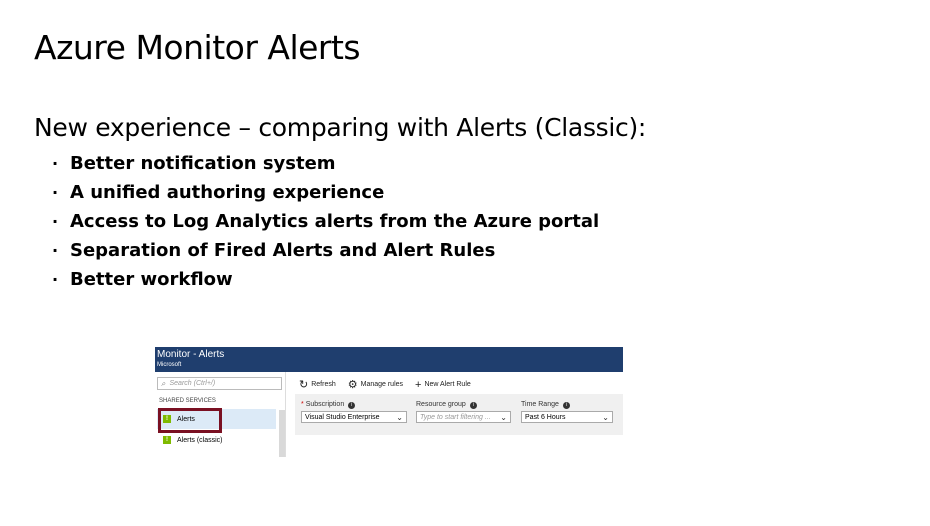 The height and width of the screenshot is (526, 930). I want to click on resource-group-input: Type to start filtering ... ⌄, so click(463, 417).